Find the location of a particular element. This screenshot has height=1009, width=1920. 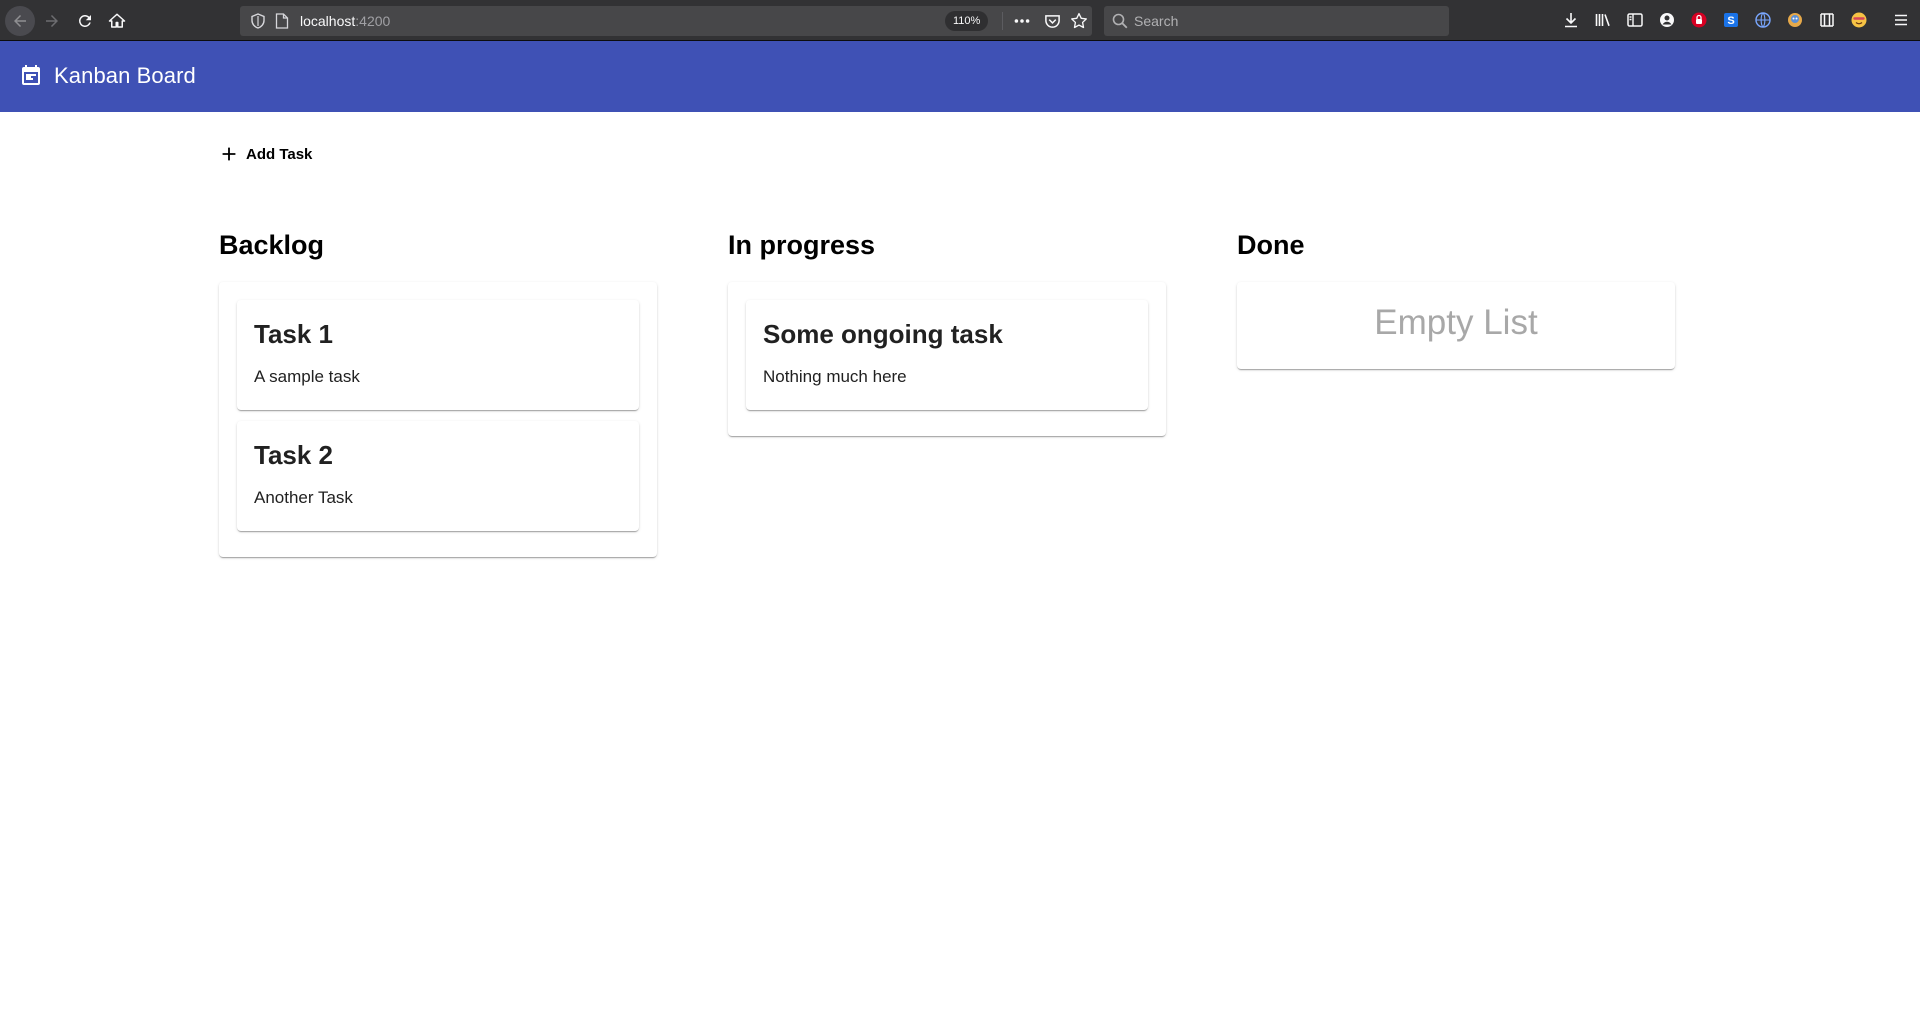

empty-list-text: Empty List is located at coordinates (1456, 322).